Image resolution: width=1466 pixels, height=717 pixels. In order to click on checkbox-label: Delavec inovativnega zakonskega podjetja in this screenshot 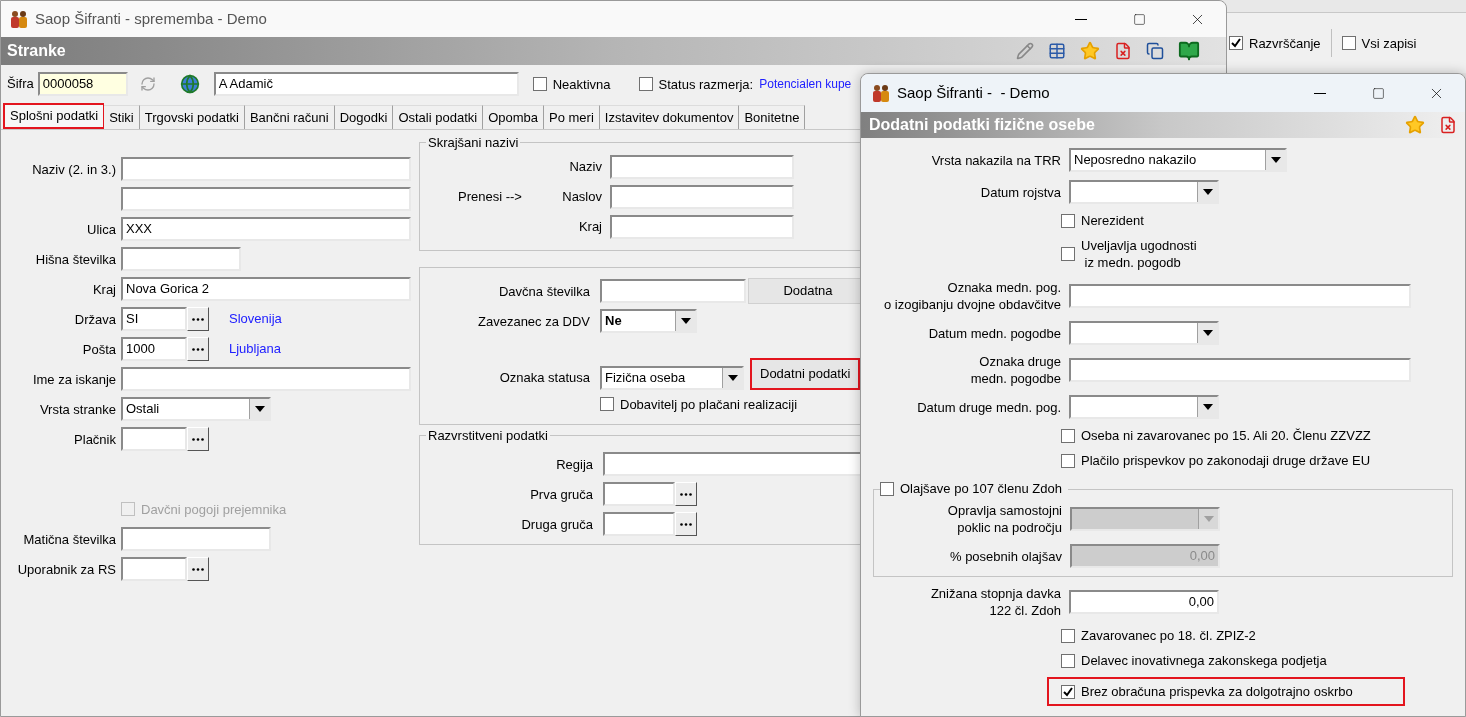, I will do `click(1204, 660)`.